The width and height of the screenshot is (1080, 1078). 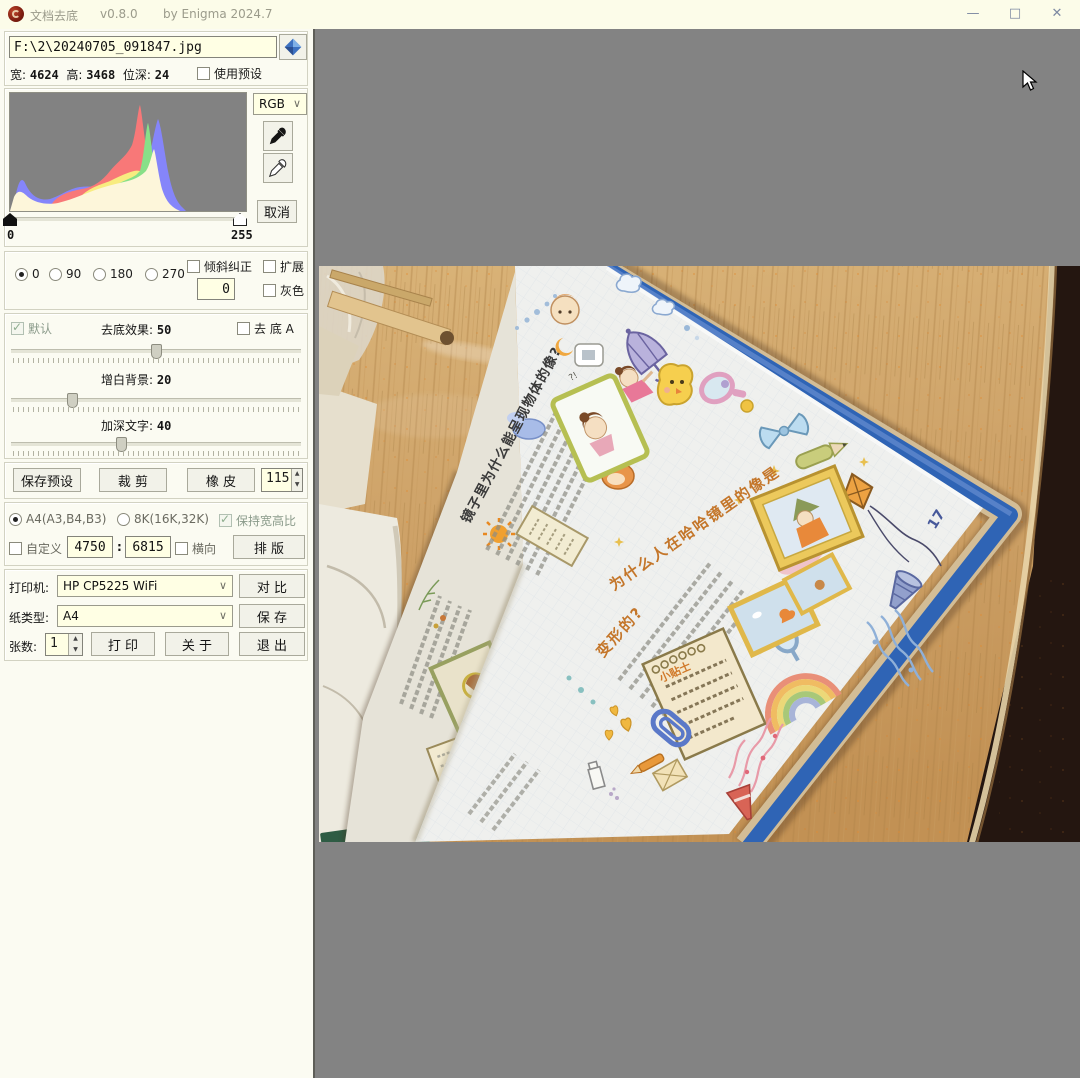 What do you see at coordinates (64, 644) in the screenshot?
I see `copies-spinner: 1 ▲ ▼` at bounding box center [64, 644].